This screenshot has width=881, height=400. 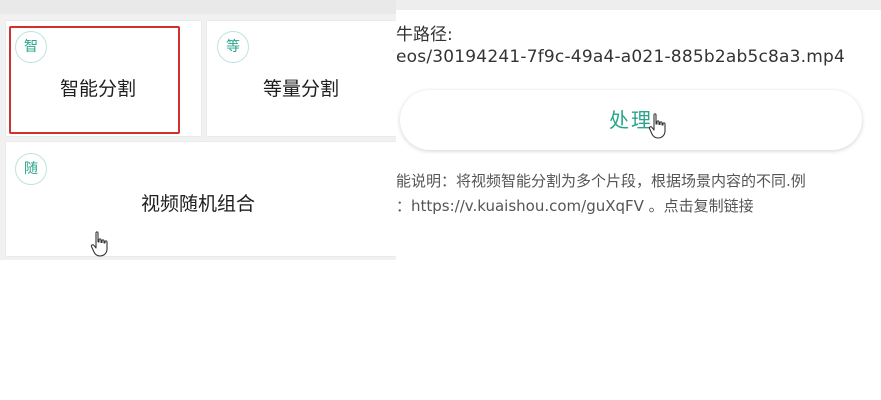 I want to click on random-combine-label: 视频随机组合, so click(x=198, y=204).